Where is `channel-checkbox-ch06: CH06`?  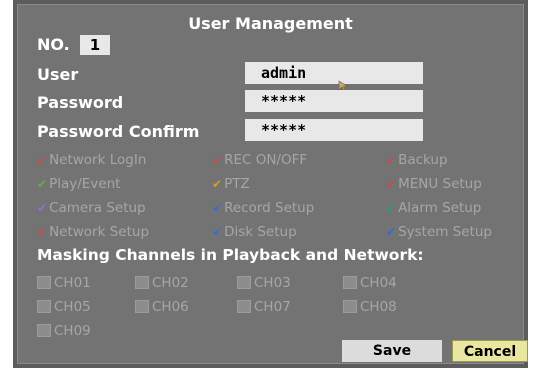
channel-checkbox-ch06: CH06 is located at coordinates (162, 307).